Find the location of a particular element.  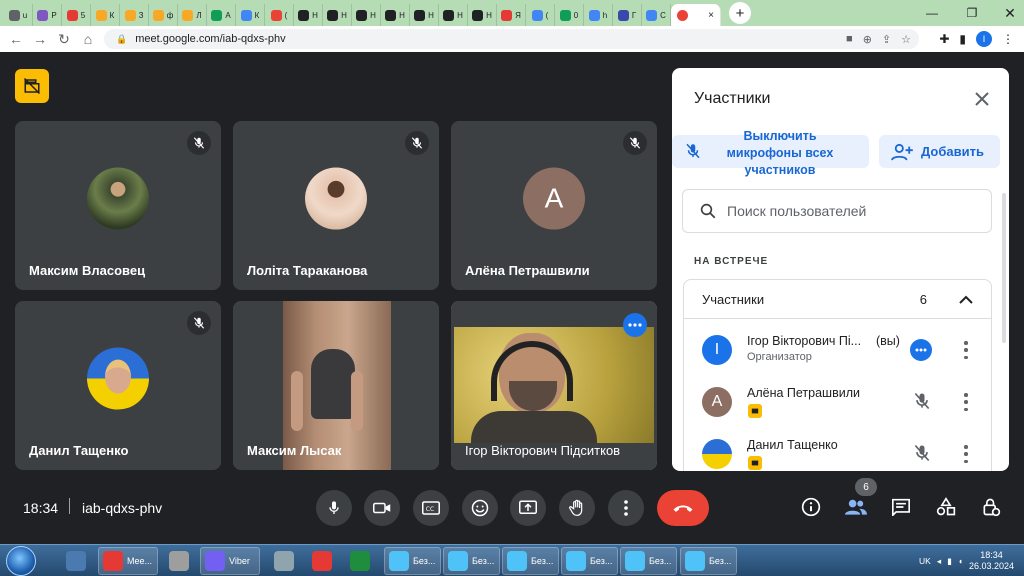

participant-tile: Лоліта Тараканова is located at coordinates (336, 205).